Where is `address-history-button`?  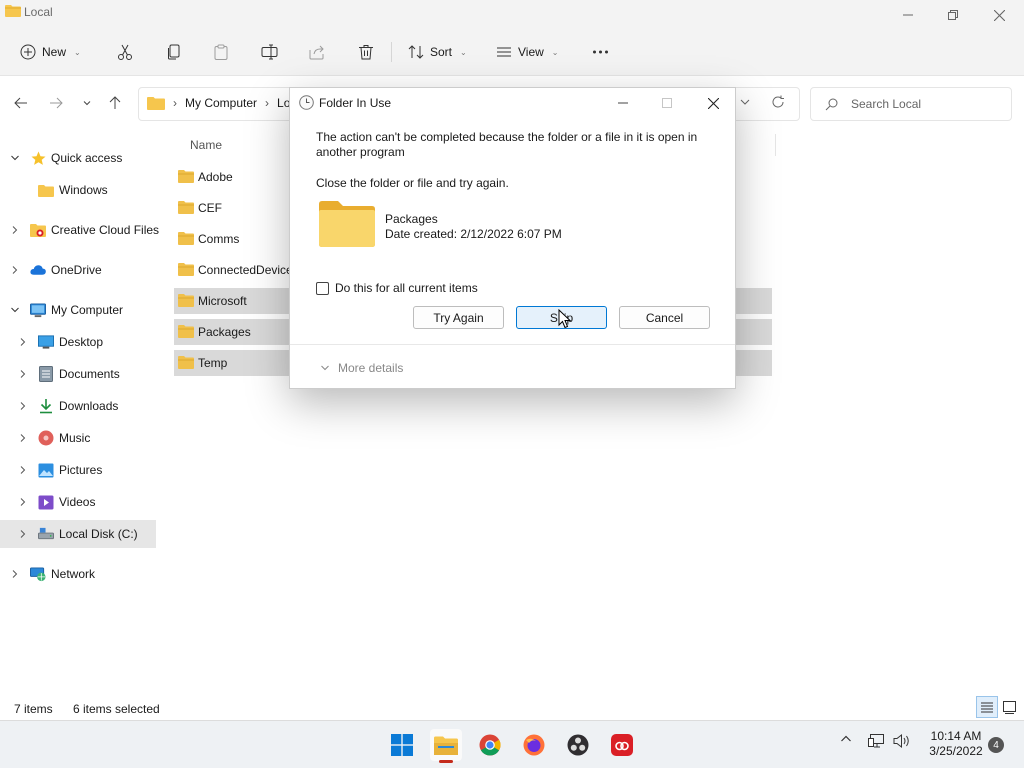 address-history-button is located at coordinates (745, 103).